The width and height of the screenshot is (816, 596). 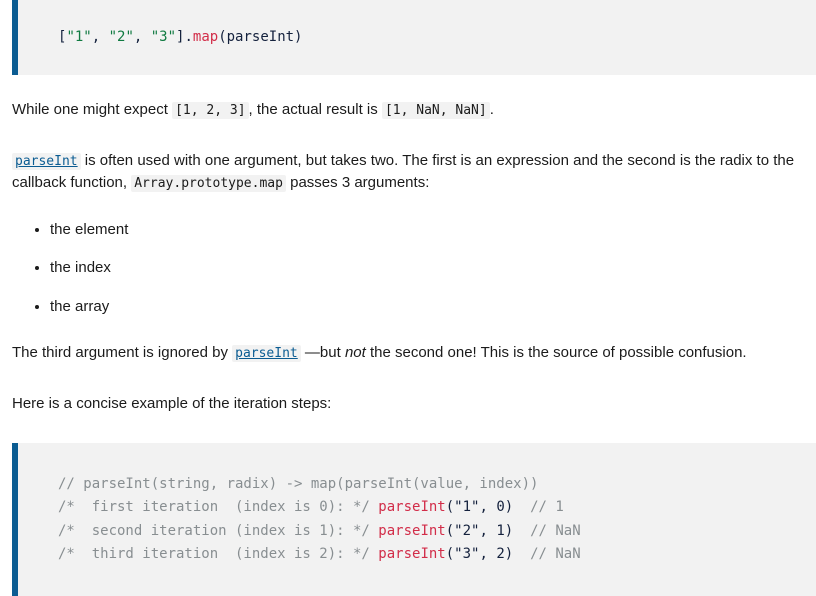 What do you see at coordinates (218, 507) in the screenshot?
I see `code-token-comment: /* first iteration (index is 0): */` at bounding box center [218, 507].